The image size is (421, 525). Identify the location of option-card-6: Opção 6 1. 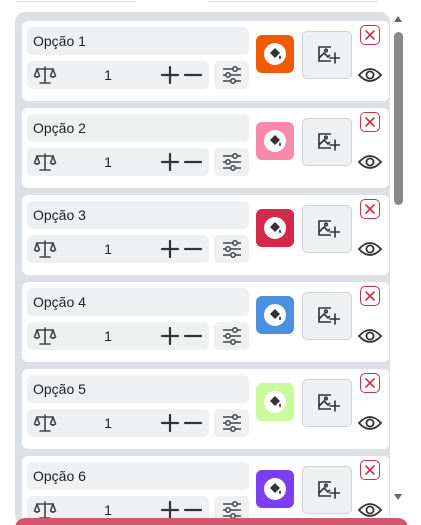
(205, 490).